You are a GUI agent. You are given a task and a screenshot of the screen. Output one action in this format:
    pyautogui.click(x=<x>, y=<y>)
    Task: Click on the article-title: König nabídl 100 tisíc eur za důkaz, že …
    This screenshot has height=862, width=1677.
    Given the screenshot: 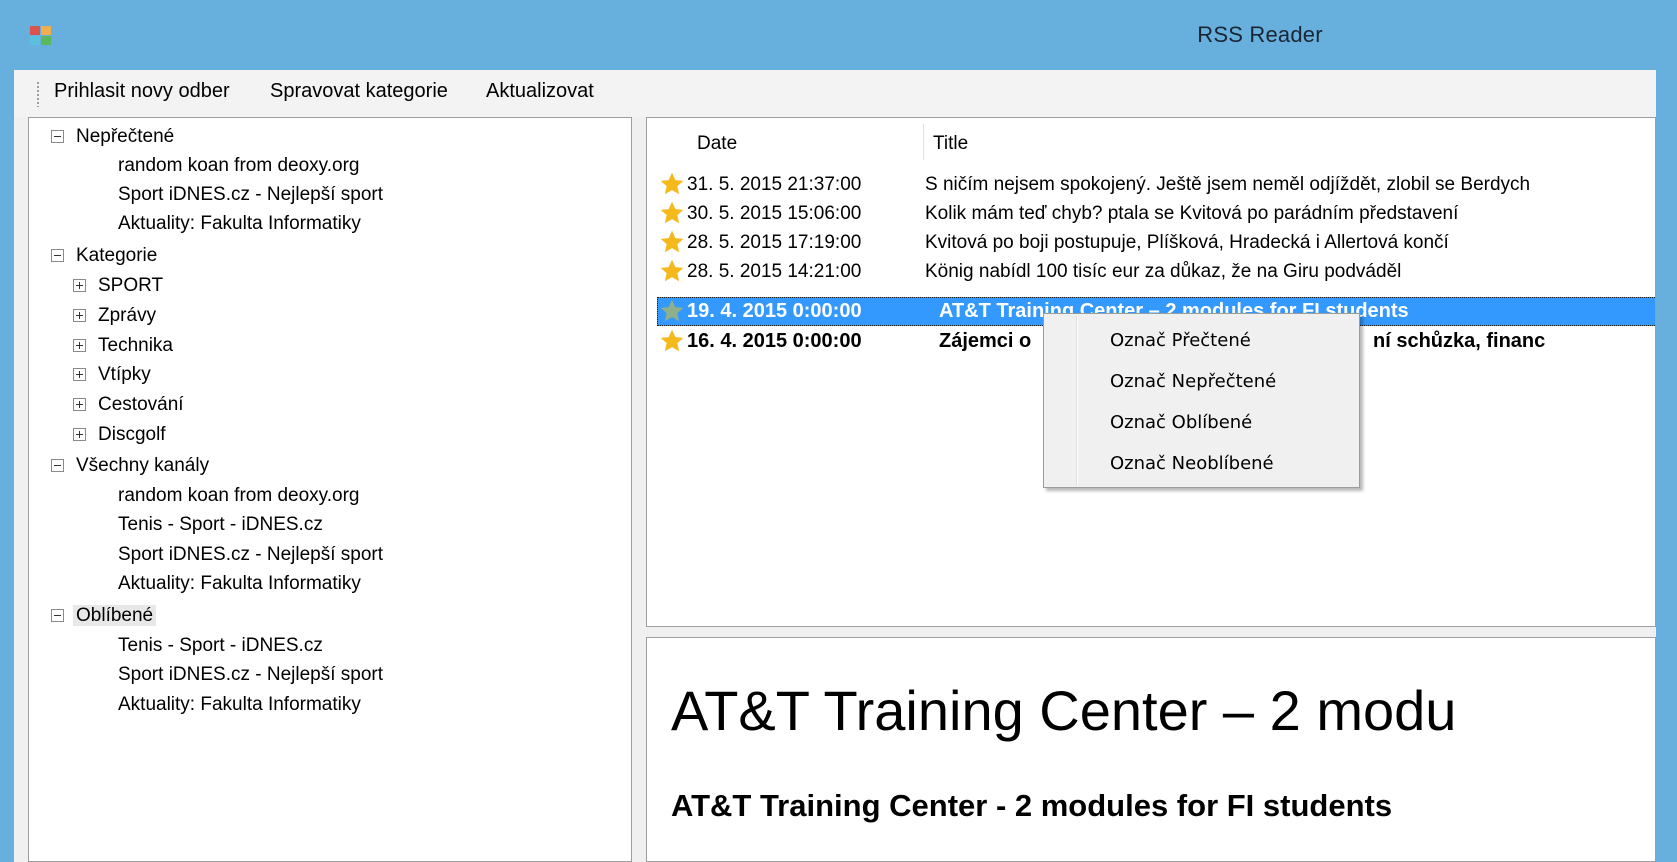 What is the action you would take?
    pyautogui.click(x=1163, y=271)
    